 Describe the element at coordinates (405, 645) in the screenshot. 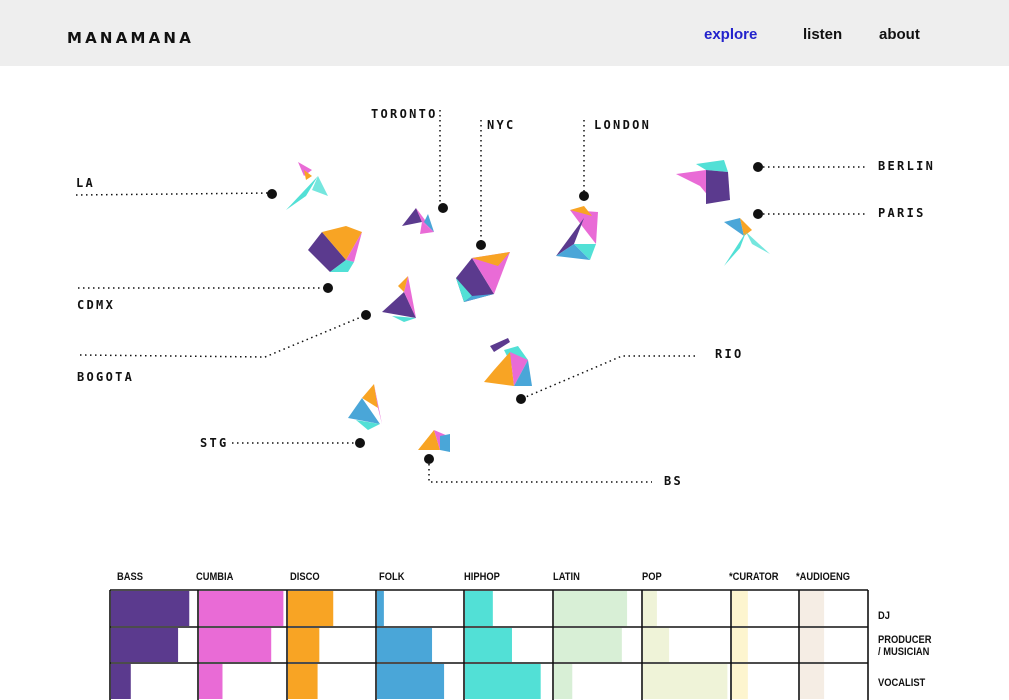

I see `cell-bar-folk-row2` at that location.